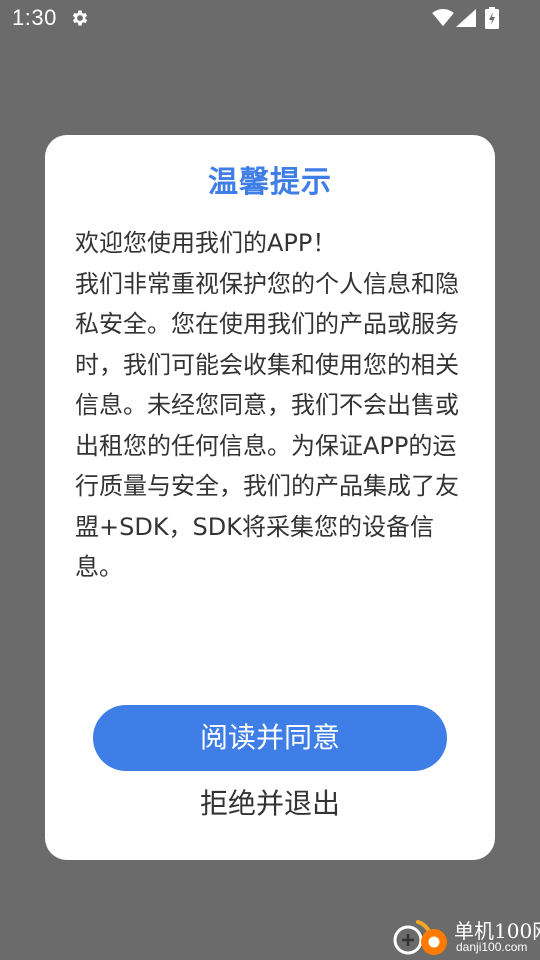  What do you see at coordinates (270, 804) in the screenshot?
I see `reject-exit-button: 拒绝并退出` at bounding box center [270, 804].